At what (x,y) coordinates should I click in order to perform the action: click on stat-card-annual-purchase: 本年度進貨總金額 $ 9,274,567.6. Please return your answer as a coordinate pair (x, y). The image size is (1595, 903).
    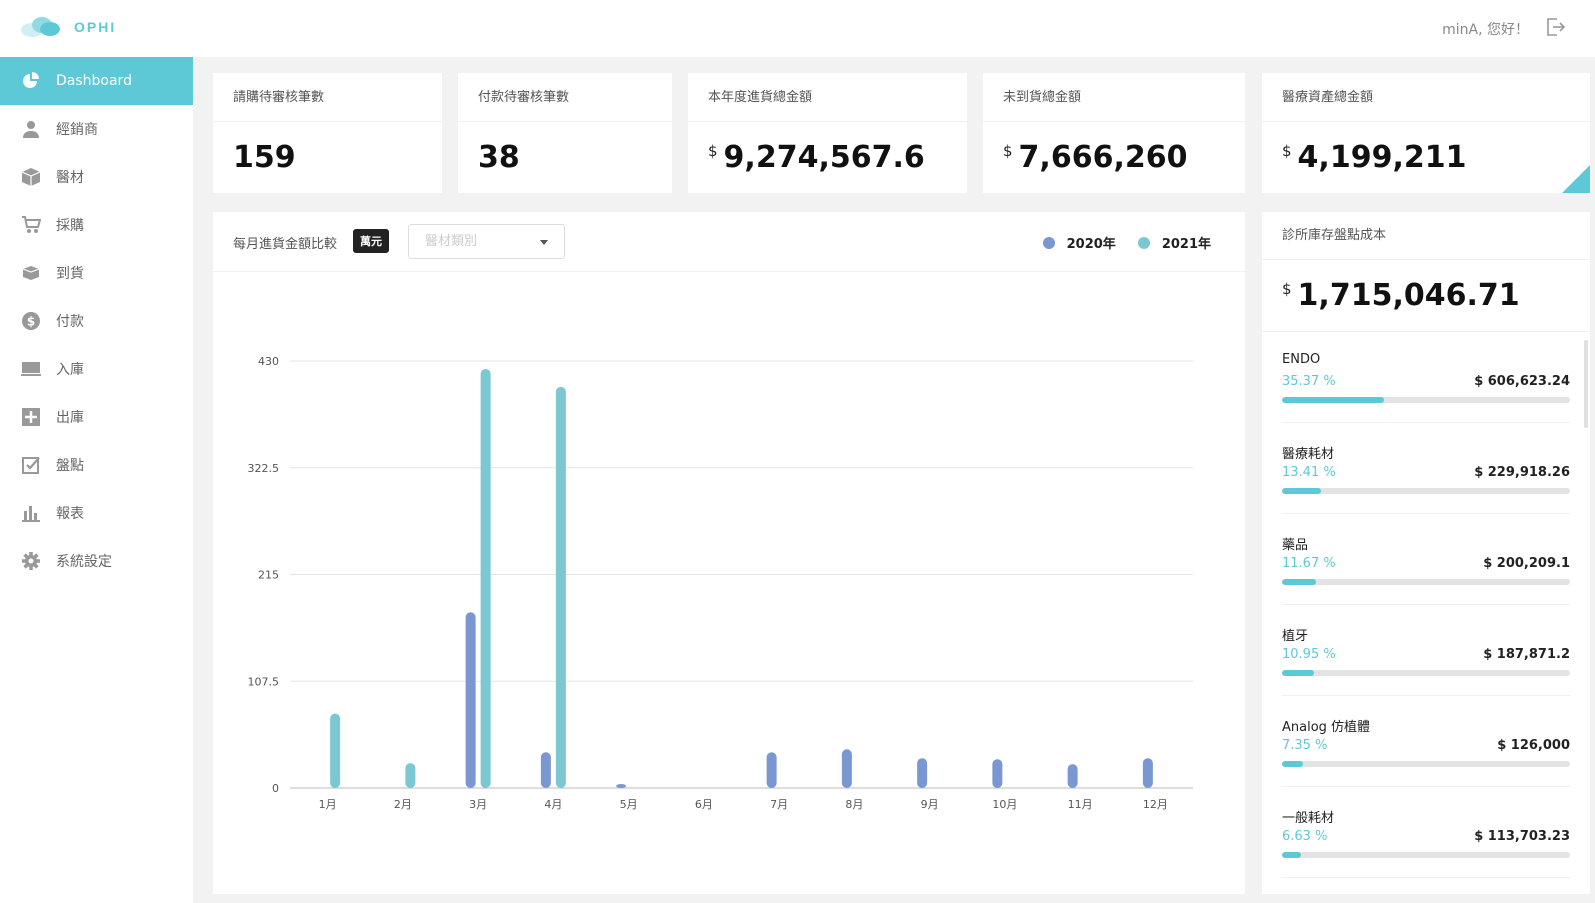
    Looking at the image, I should click on (827, 133).